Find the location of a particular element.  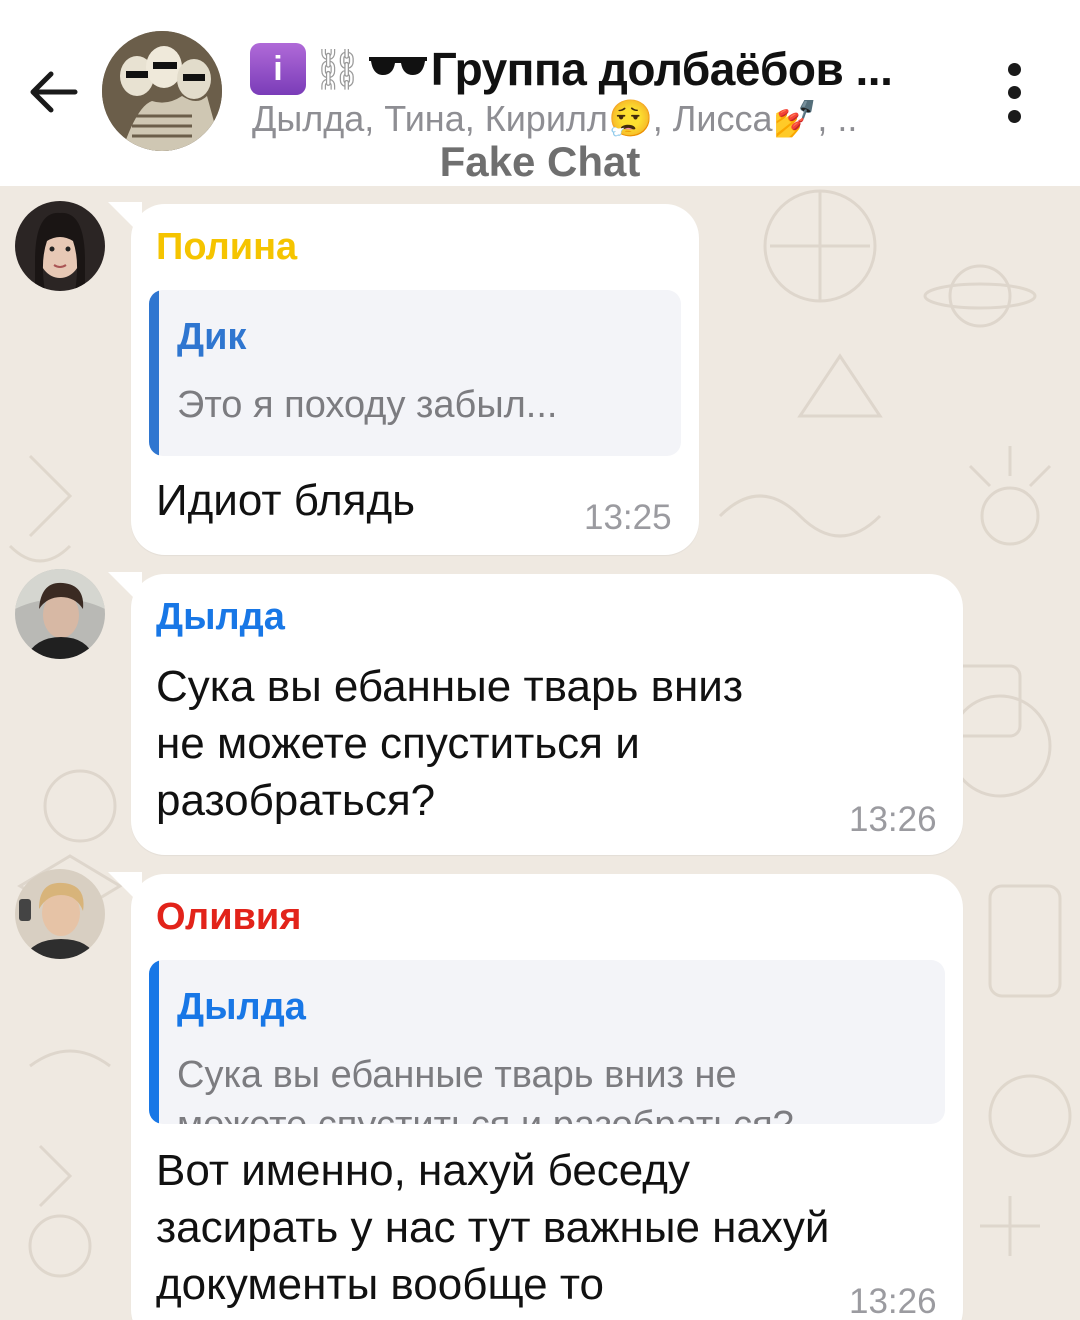

reply-text-overflow: можете спуститься и разобраться? is located at coordinates (485, 1114).